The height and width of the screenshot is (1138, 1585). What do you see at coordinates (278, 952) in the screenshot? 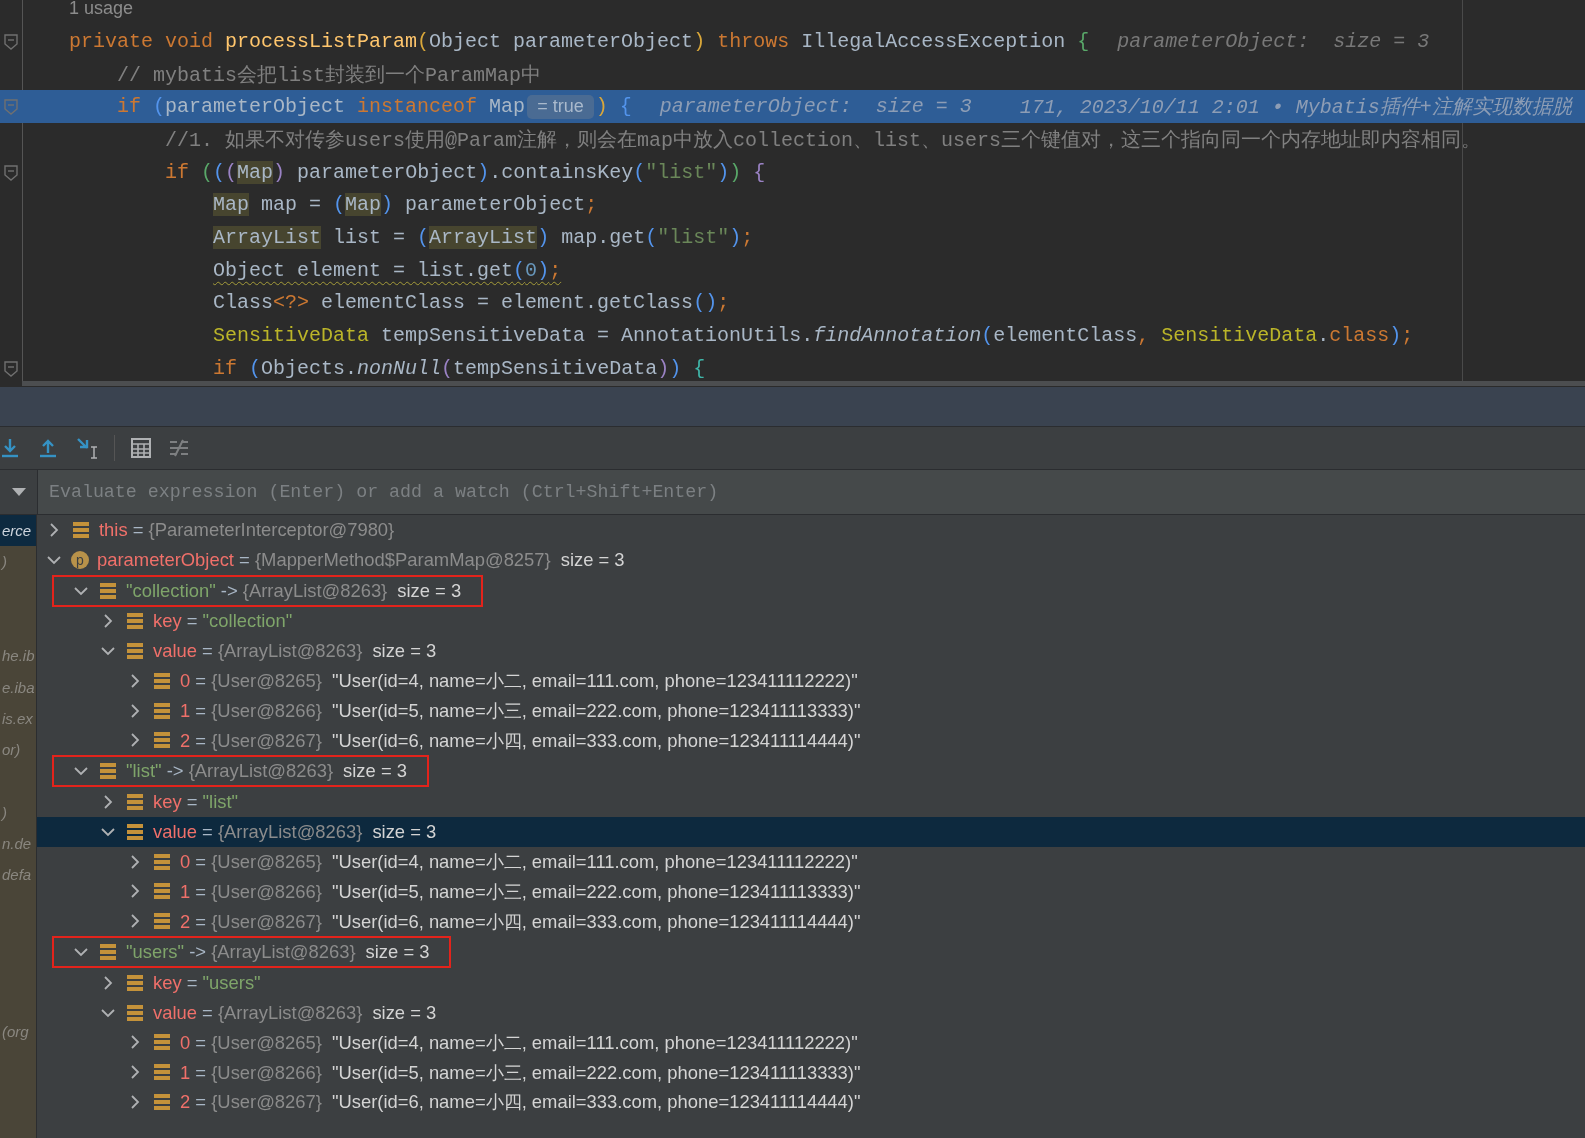
I see `variable-text: "users" -> {ArrayList@8263} size = 3` at bounding box center [278, 952].